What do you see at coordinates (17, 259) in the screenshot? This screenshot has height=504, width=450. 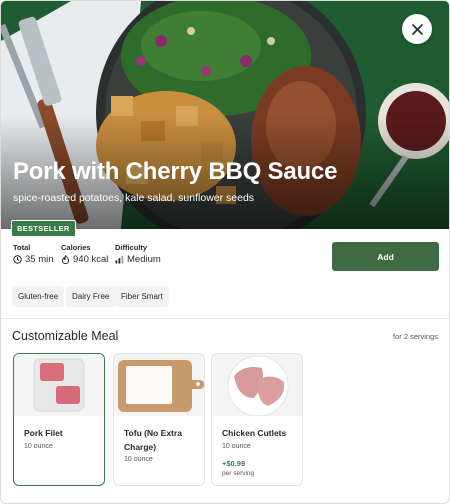 I see `clock-icon` at bounding box center [17, 259].